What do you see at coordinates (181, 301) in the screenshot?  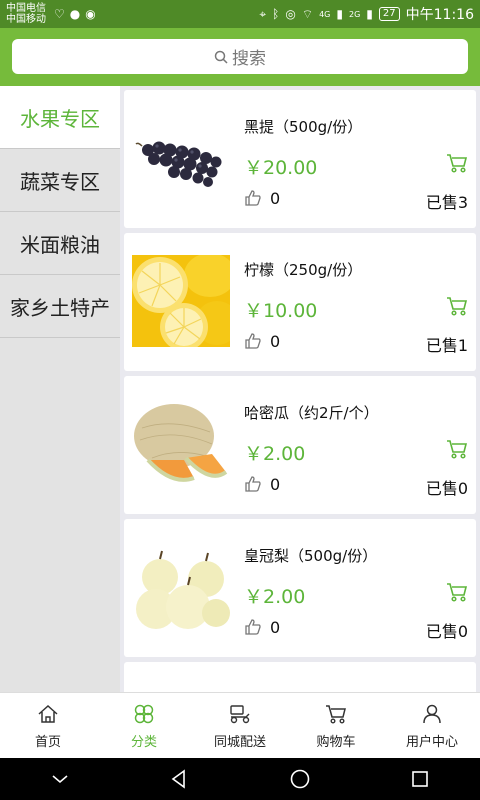 I see `lemons-image` at bounding box center [181, 301].